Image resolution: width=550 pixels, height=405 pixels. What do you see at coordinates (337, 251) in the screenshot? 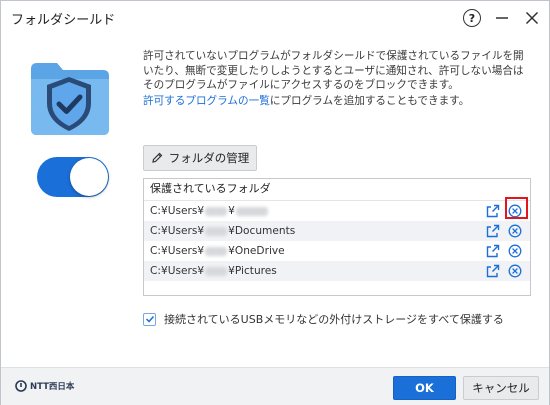
I see `folder-row: C:¥Users¥ ¥OneDrive` at bounding box center [337, 251].